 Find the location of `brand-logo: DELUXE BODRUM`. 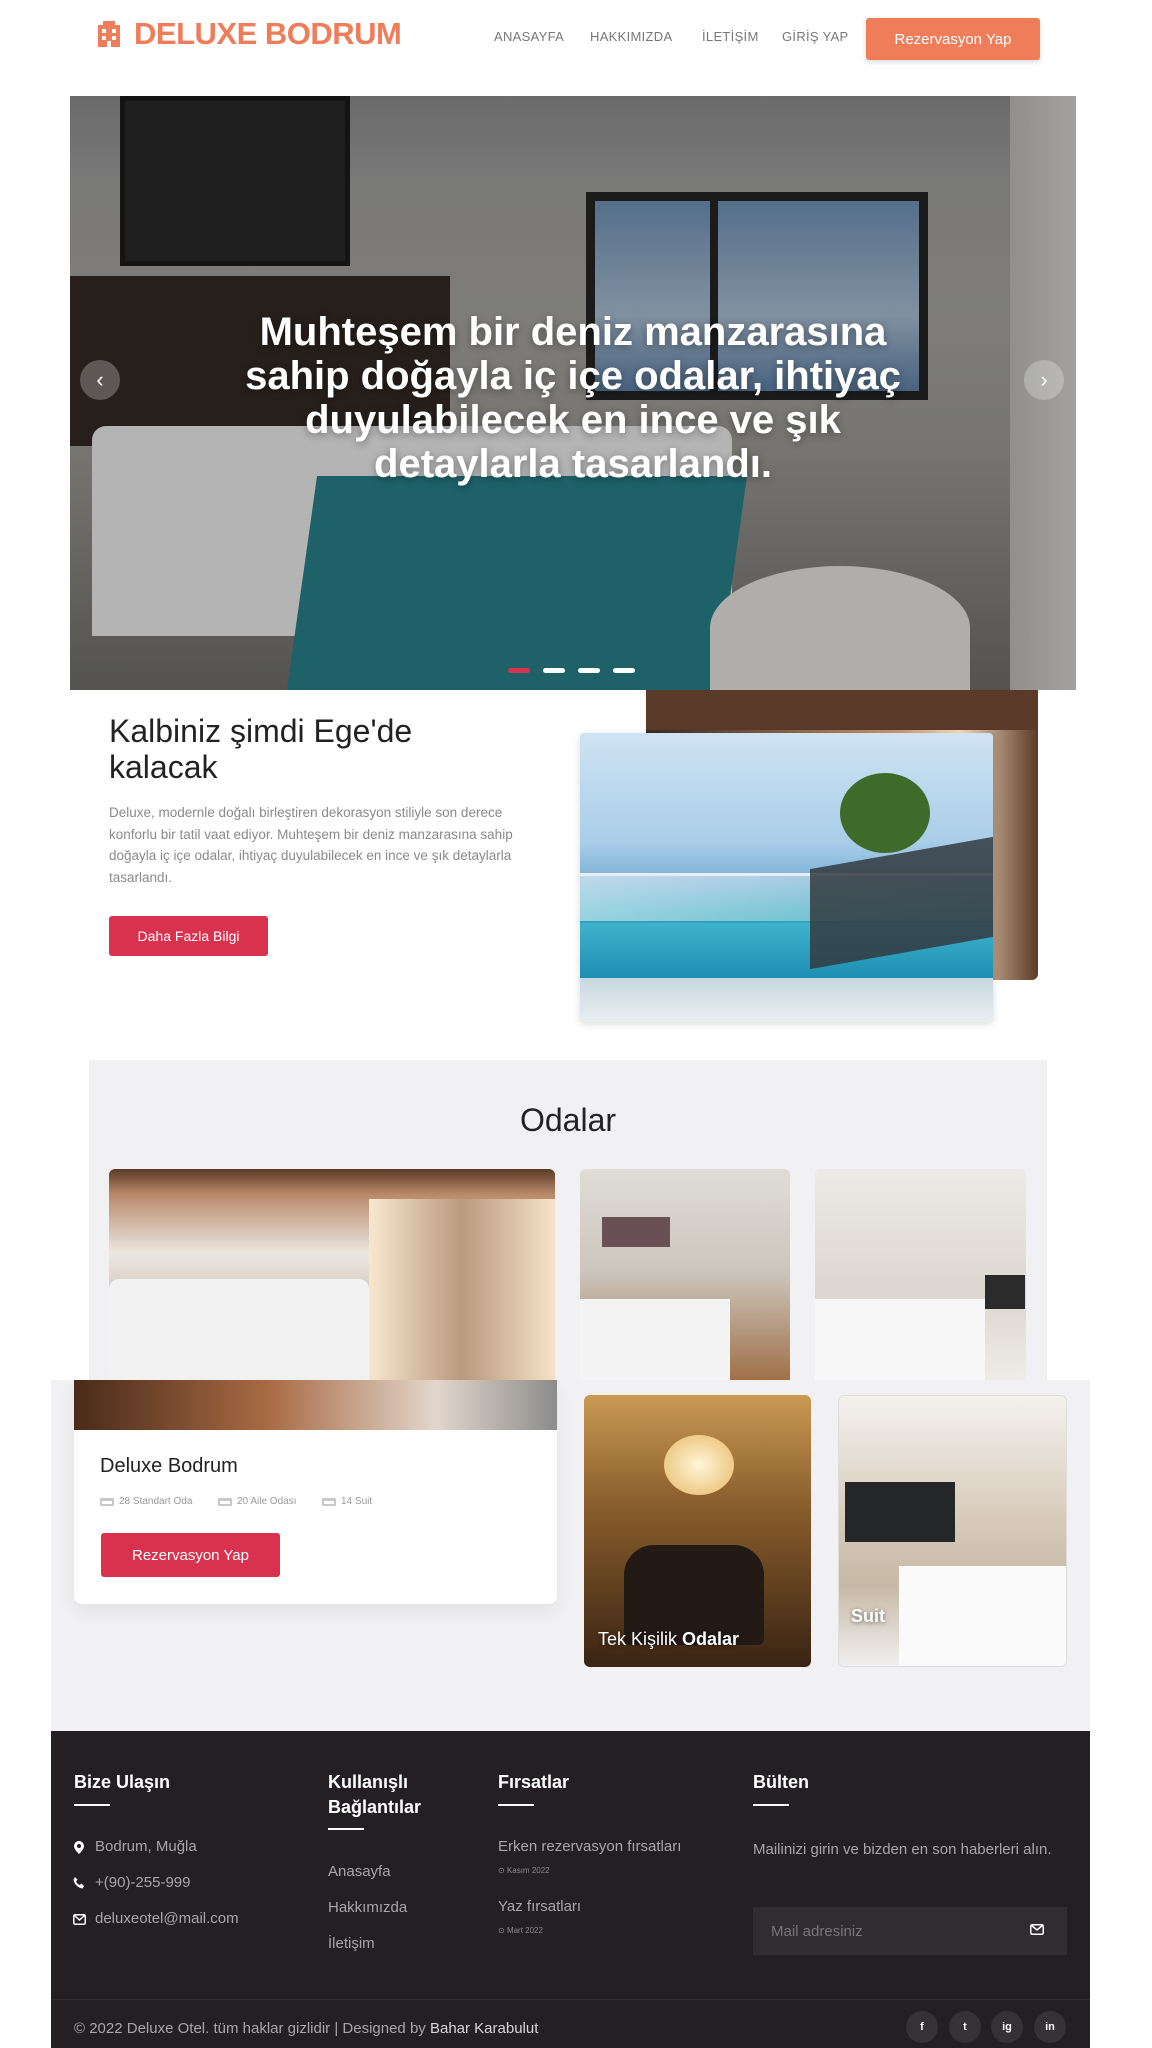

brand-logo: DELUXE BODRUM is located at coordinates (248, 34).